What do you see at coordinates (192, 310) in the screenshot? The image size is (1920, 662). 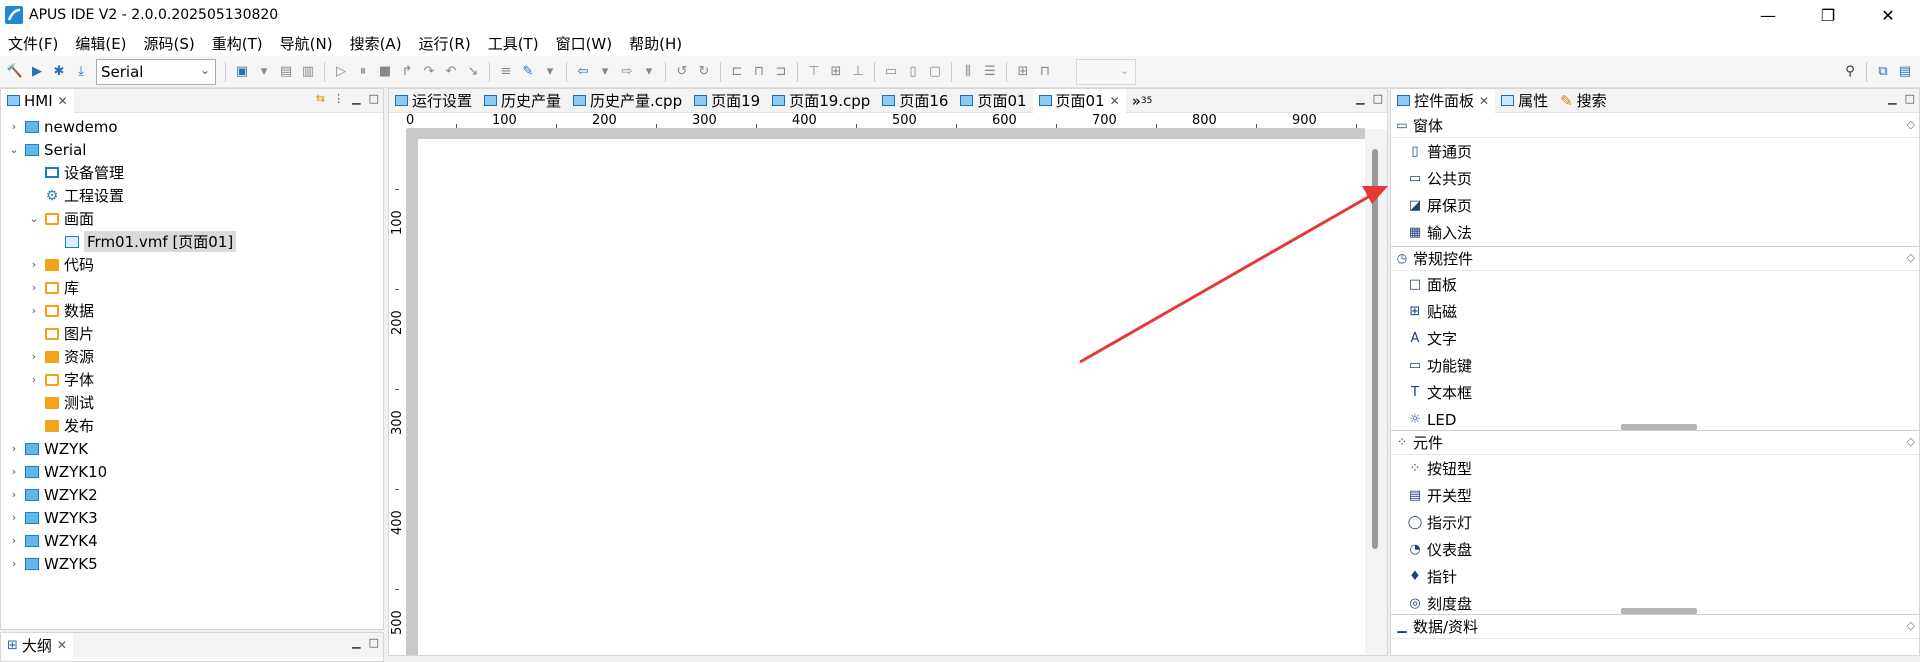 I see `tree-node: › 数据` at bounding box center [192, 310].